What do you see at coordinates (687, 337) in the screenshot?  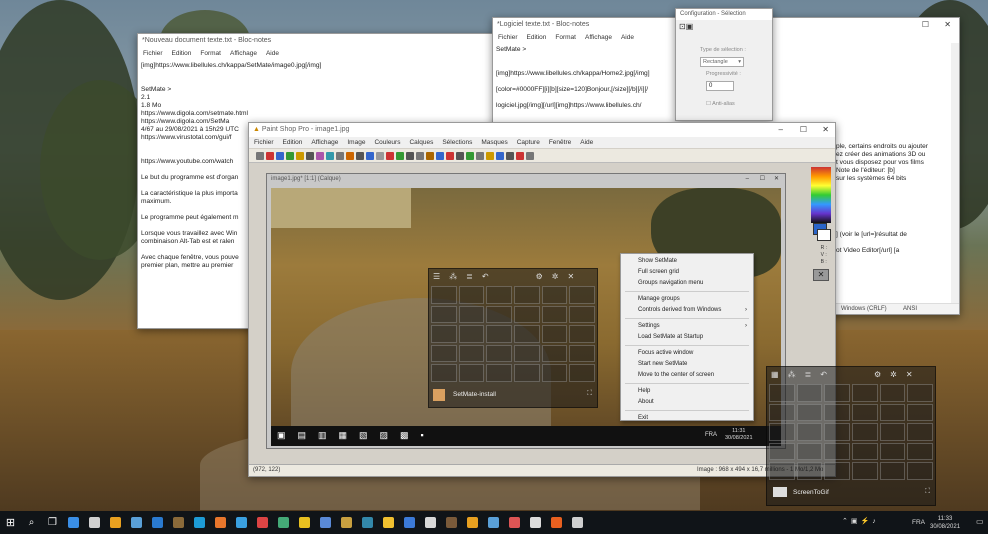 I see `context-menu-item: Load SetMate at Startup` at bounding box center [687, 337].